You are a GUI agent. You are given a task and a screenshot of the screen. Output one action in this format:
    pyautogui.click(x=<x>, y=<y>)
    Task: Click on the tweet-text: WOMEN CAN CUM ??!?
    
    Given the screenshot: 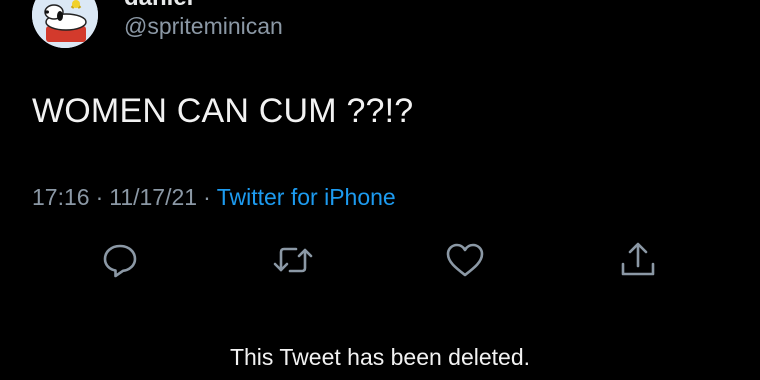 What is the action you would take?
    pyautogui.click(x=223, y=111)
    